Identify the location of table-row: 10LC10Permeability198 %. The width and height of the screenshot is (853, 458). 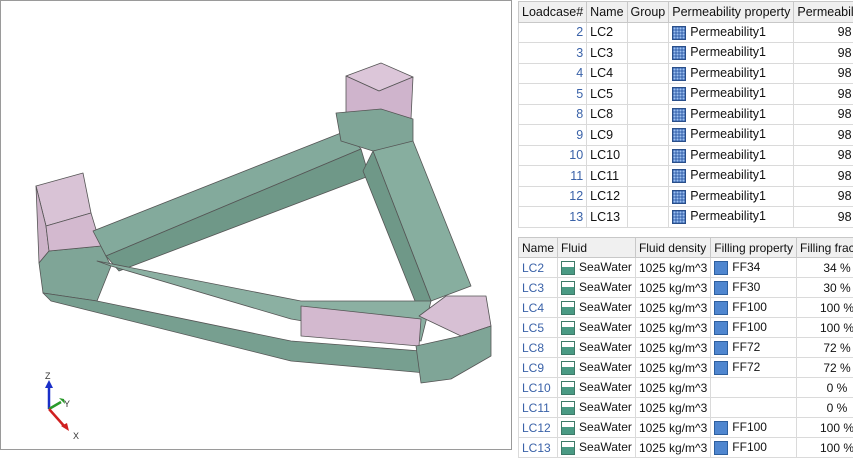
(686, 155).